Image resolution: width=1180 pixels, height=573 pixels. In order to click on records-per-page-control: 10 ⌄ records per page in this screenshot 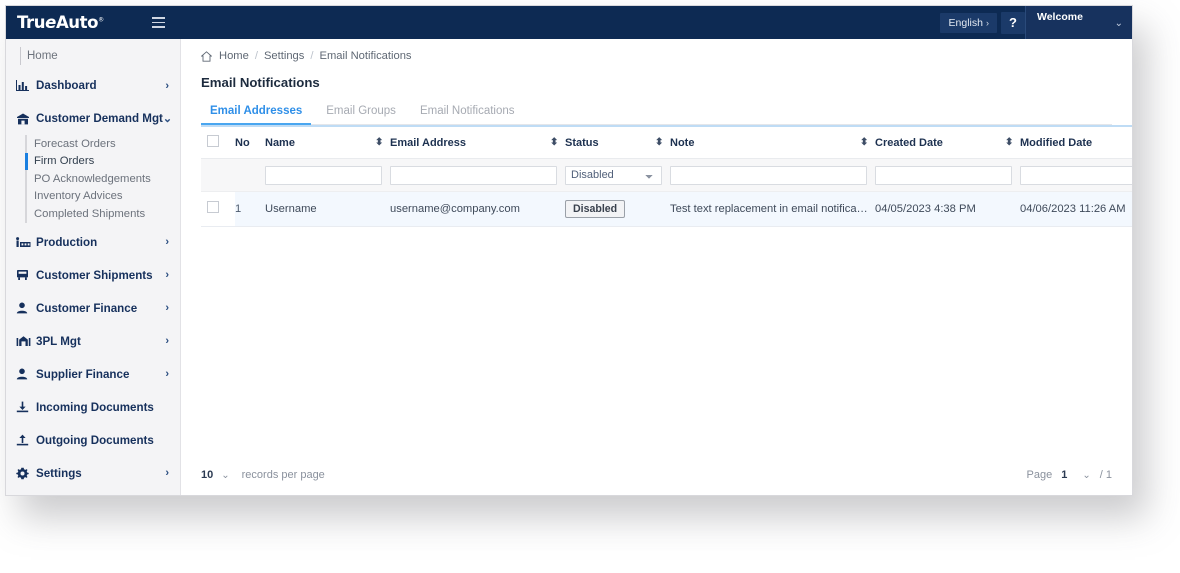, I will do `click(263, 475)`.